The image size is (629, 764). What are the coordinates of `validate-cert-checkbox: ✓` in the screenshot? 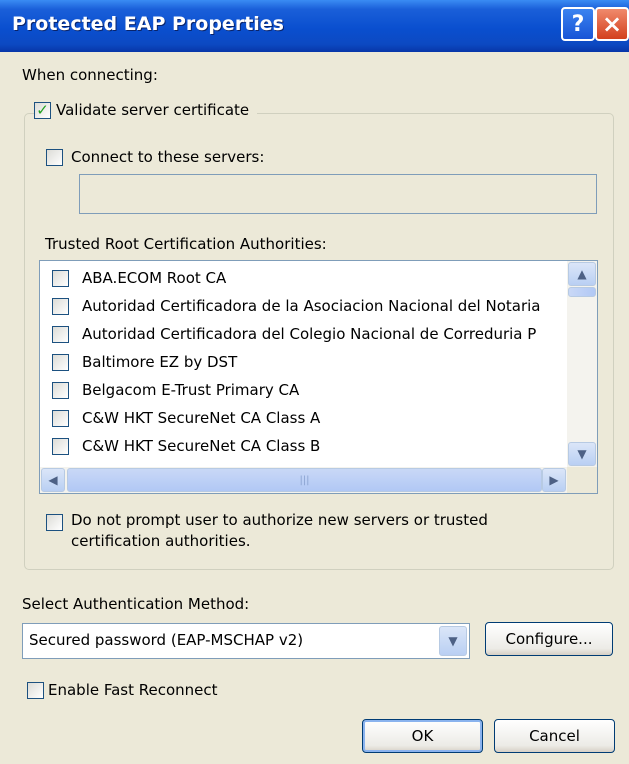 It's located at (42, 109).